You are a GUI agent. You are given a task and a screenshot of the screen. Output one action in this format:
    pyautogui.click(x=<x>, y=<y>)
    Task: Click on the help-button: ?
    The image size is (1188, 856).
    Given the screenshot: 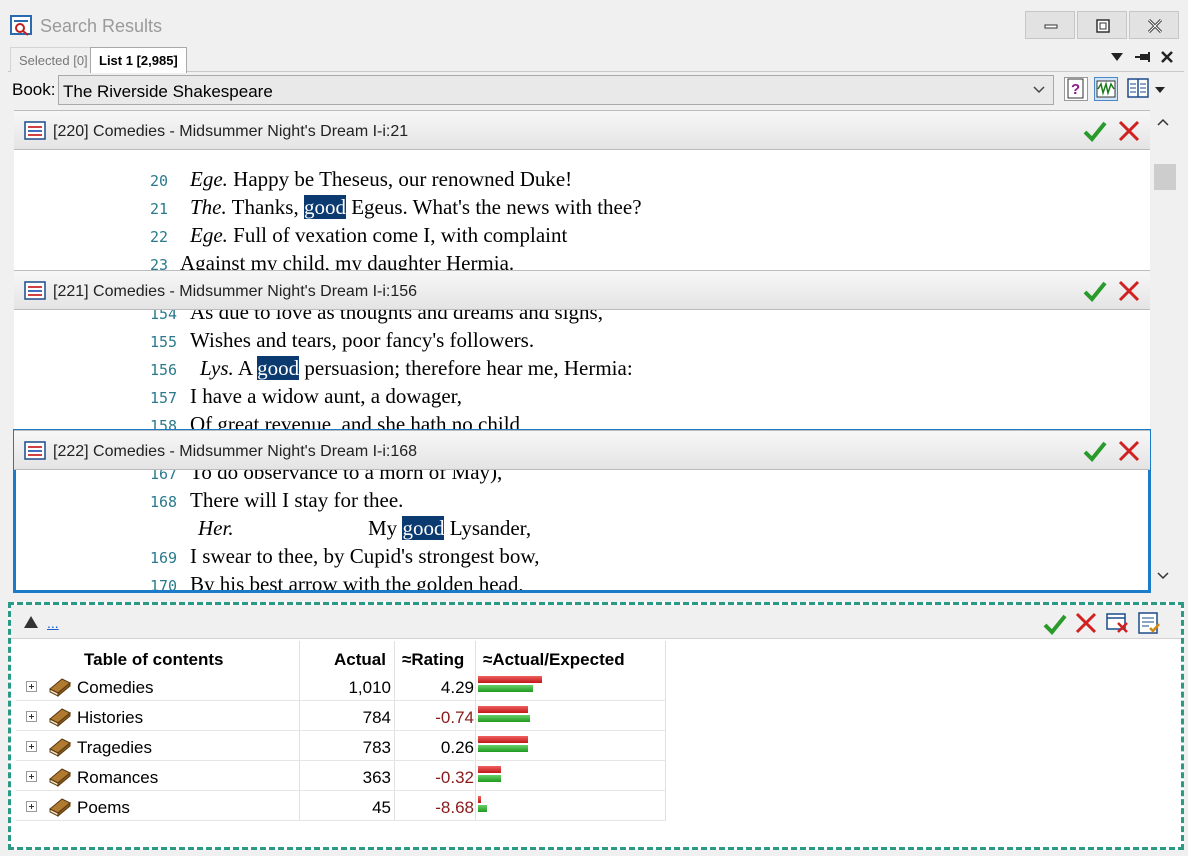 What is the action you would take?
    pyautogui.click(x=1076, y=89)
    